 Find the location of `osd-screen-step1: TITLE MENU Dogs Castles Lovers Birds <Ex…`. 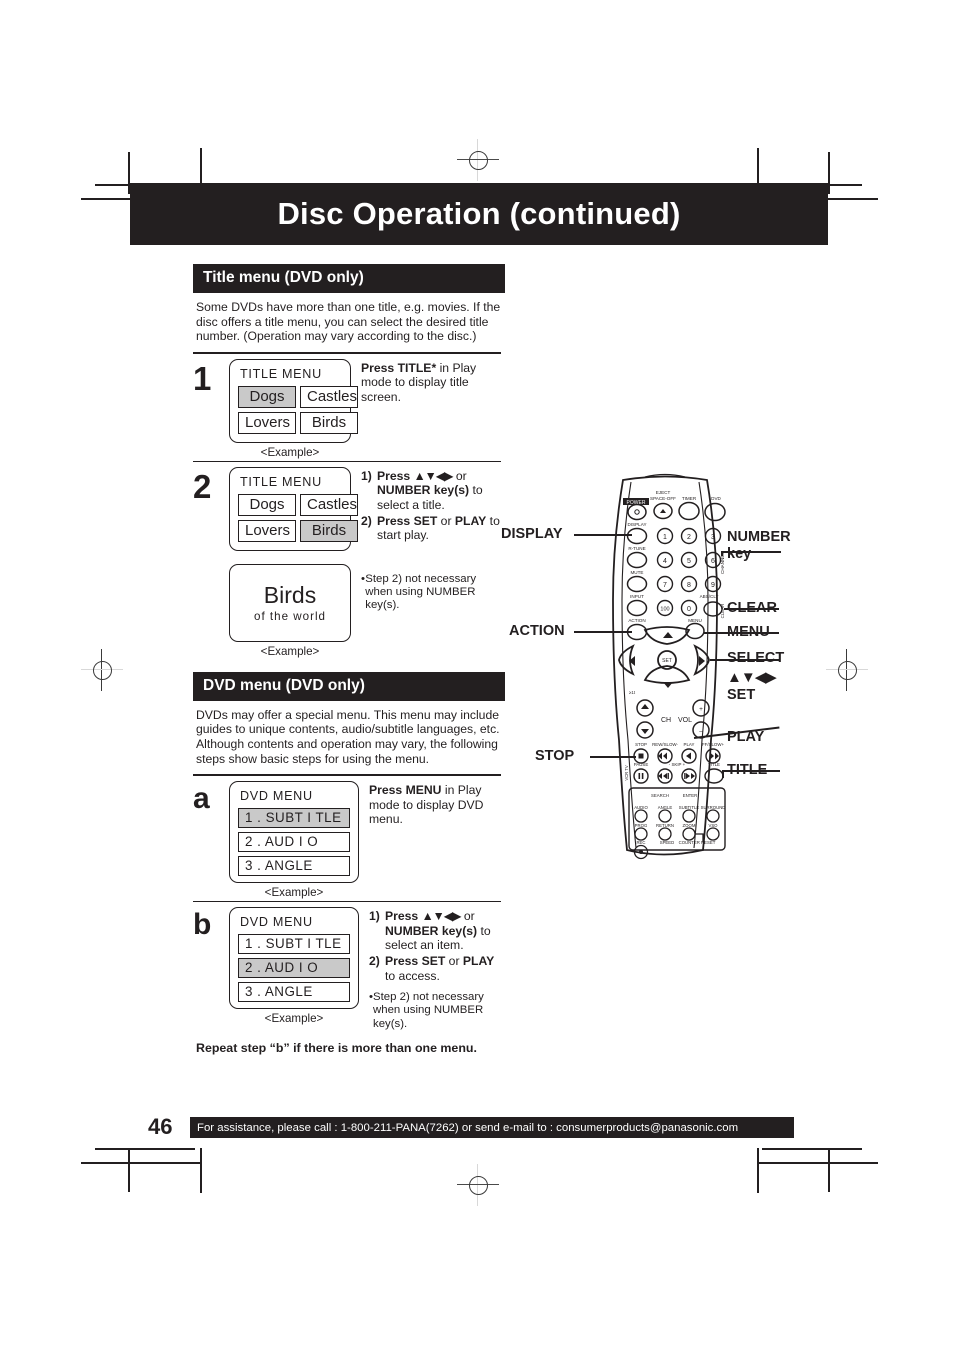

osd-screen-step1: TITLE MENU Dogs Castles Lovers Birds <Ex… is located at coordinates (293, 408).